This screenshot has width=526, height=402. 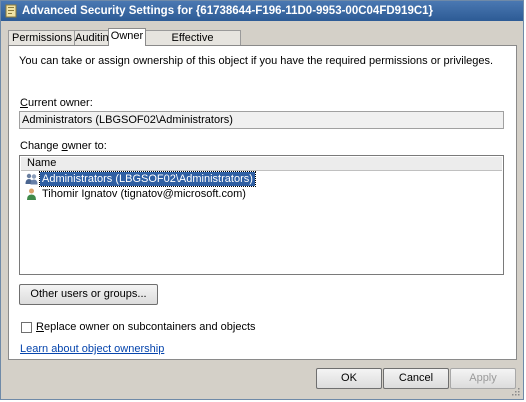 What do you see at coordinates (26, 327) in the screenshot?
I see `replace-owner-checkbox` at bounding box center [26, 327].